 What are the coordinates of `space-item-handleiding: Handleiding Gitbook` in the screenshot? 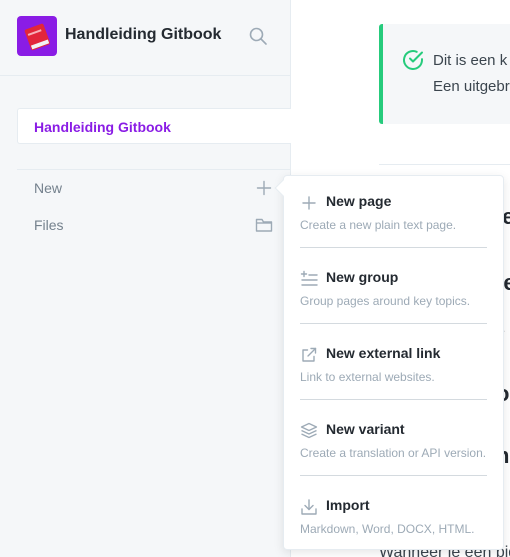 It's located at (154, 126).